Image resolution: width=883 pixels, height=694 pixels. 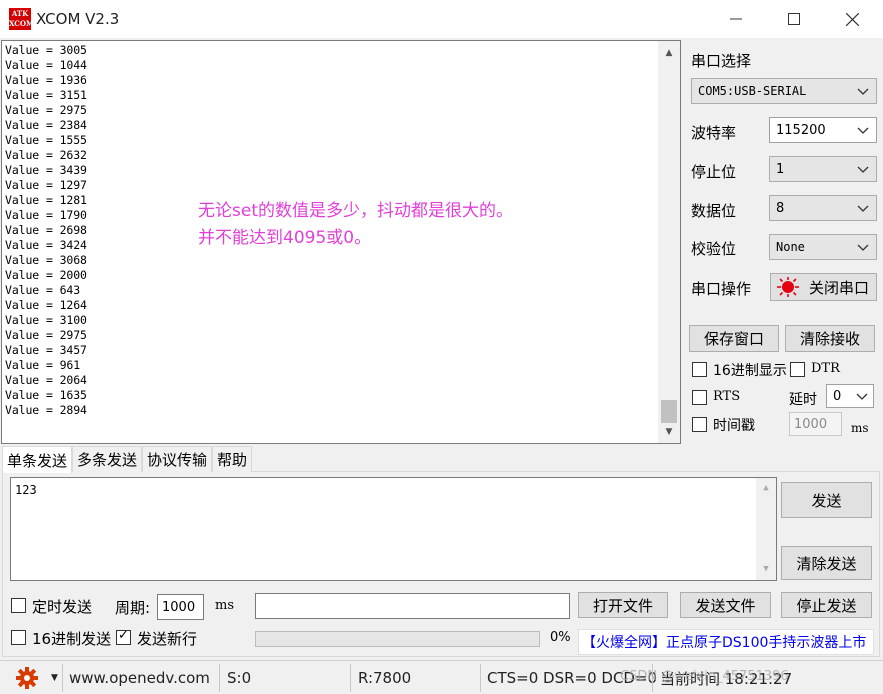 What do you see at coordinates (46, 395) in the screenshot?
I see `receive-line: Value = 1635` at bounding box center [46, 395].